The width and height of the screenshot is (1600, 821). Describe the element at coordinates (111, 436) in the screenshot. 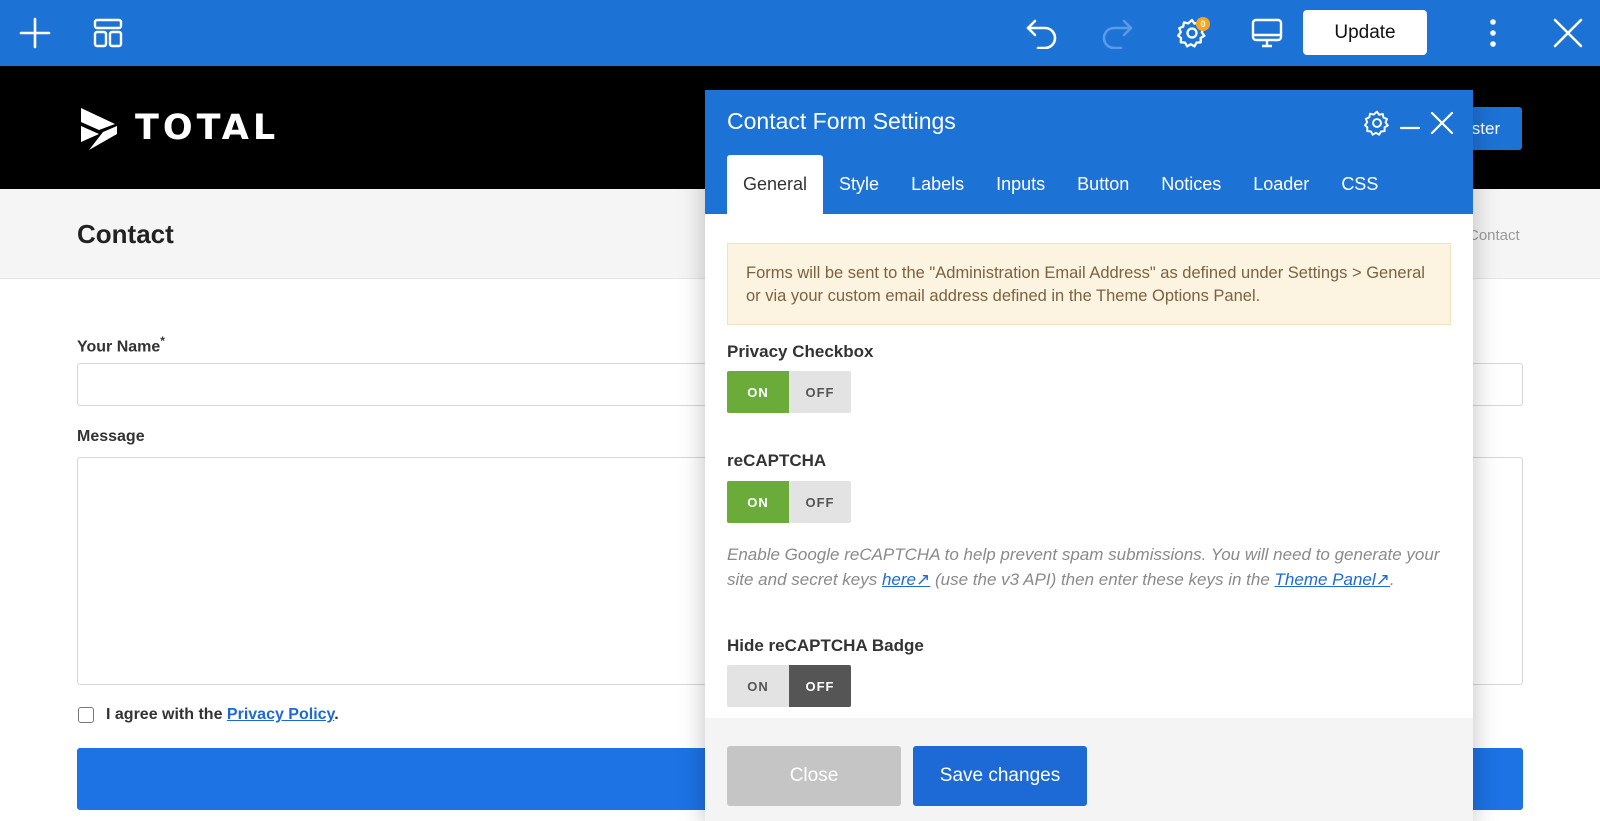

I see `message-label: Message` at that location.